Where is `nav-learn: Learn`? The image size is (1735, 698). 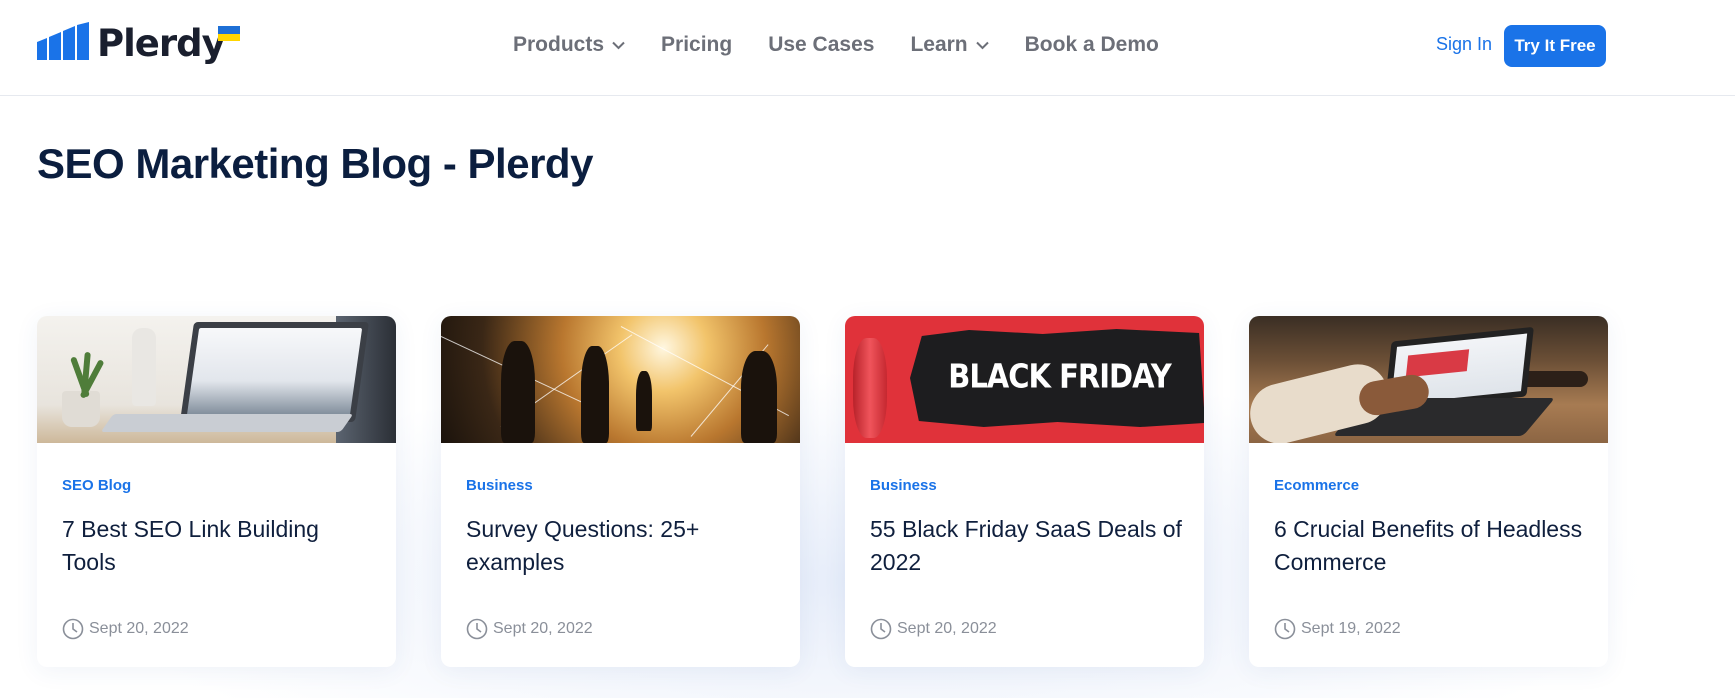 nav-learn: Learn is located at coordinates (949, 45).